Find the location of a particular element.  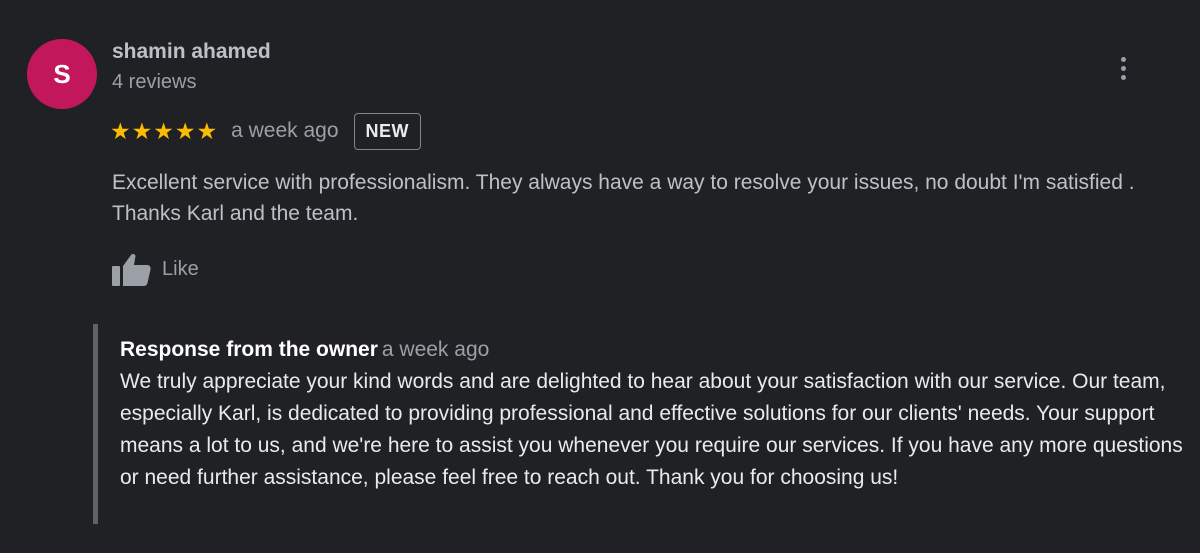

star-rating: ★ ★ ★ ★ ★ is located at coordinates (164, 130).